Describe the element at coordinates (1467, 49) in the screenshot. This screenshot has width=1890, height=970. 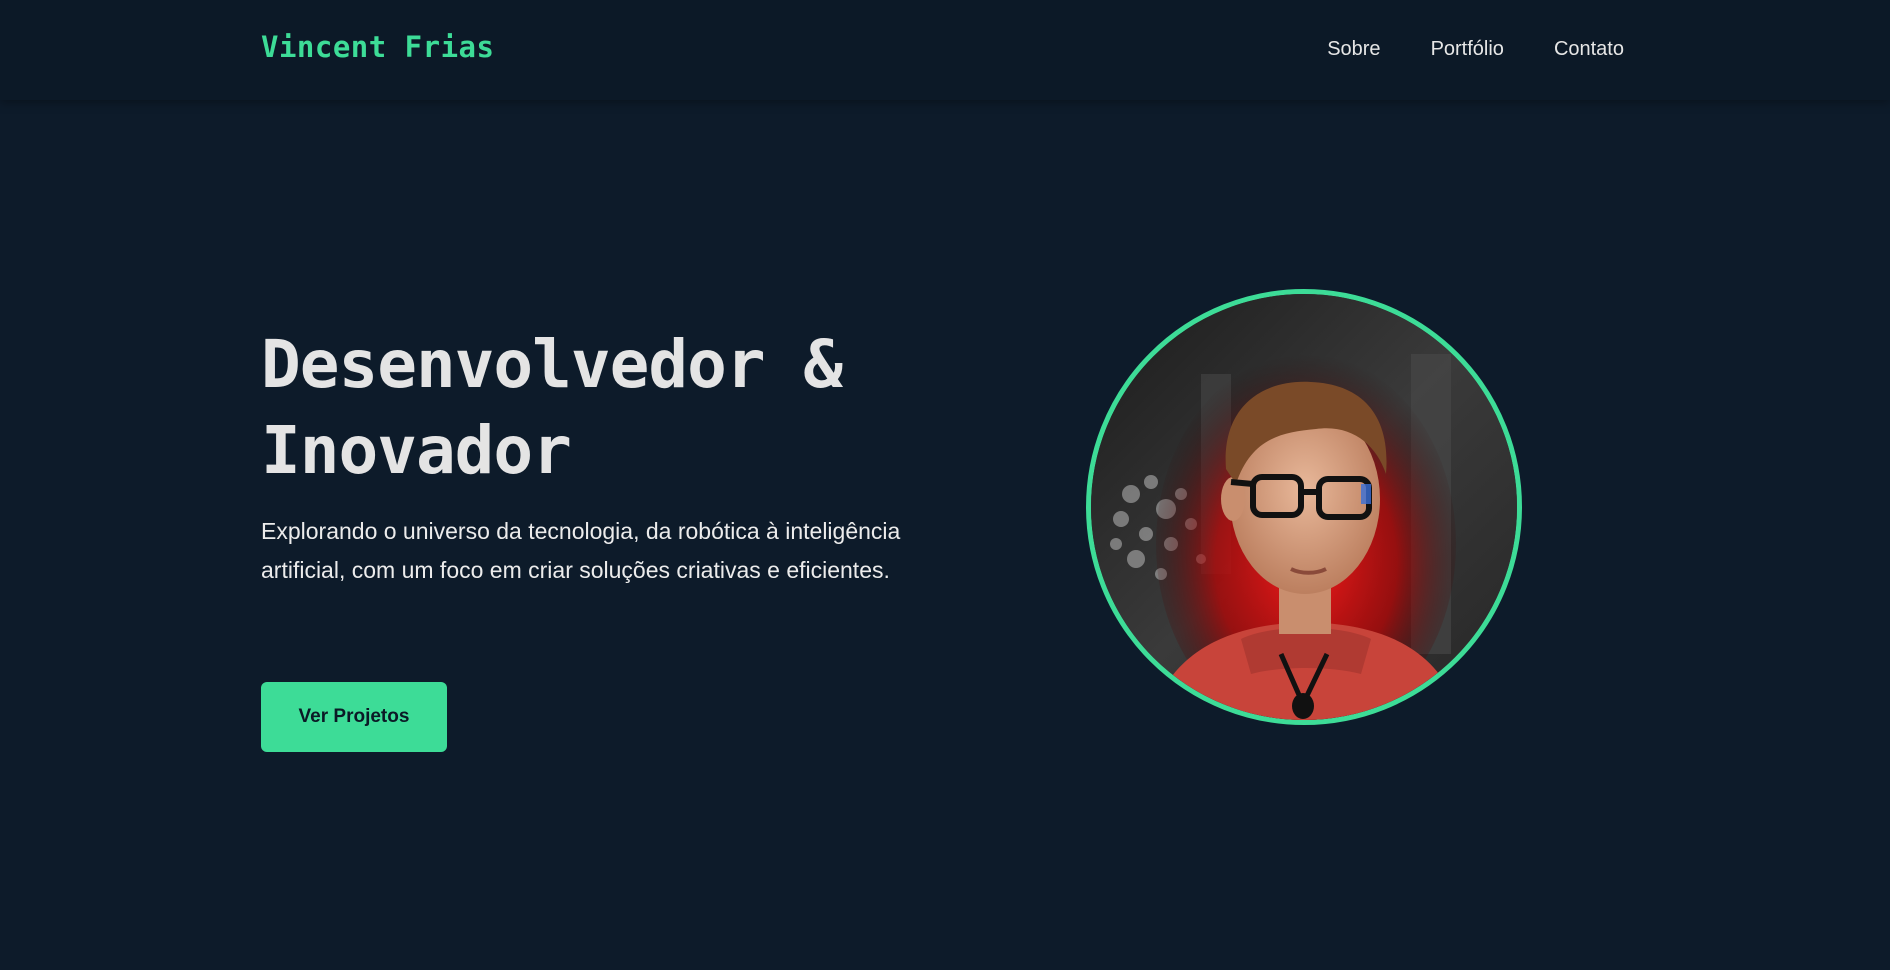
I see `nav-link-portfolio: Portfólio` at that location.